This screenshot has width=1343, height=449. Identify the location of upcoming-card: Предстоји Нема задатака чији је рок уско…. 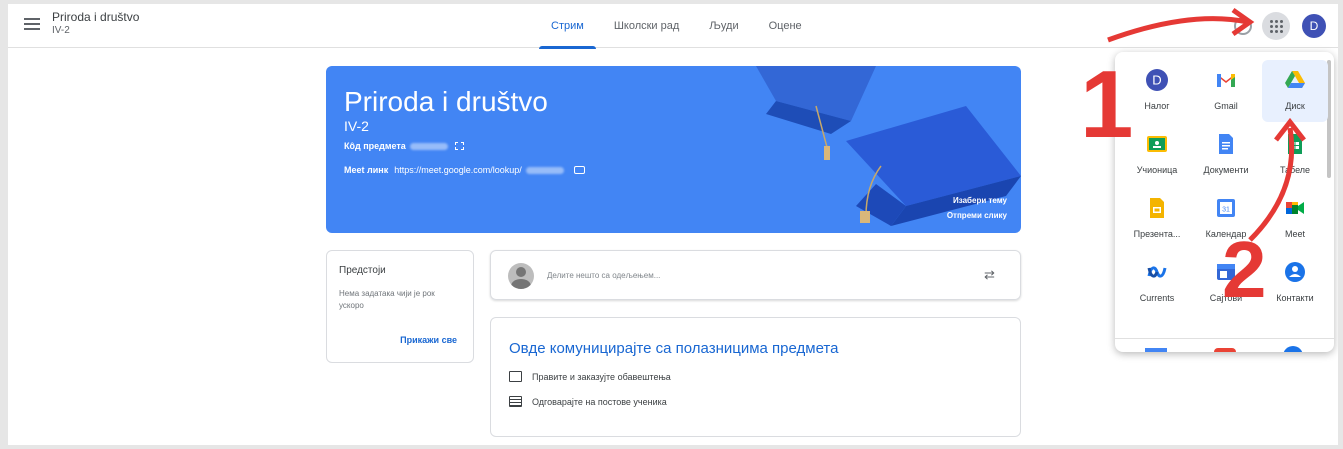
(400, 306).